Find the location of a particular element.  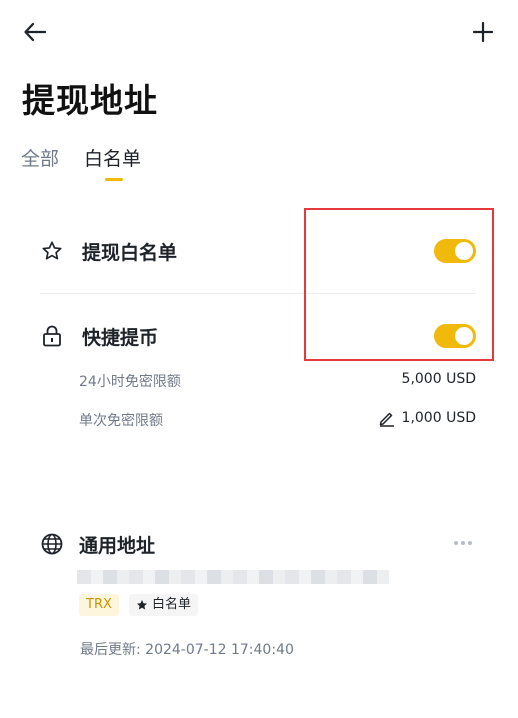

whitelist-tag: 白名单 is located at coordinates (164, 605).